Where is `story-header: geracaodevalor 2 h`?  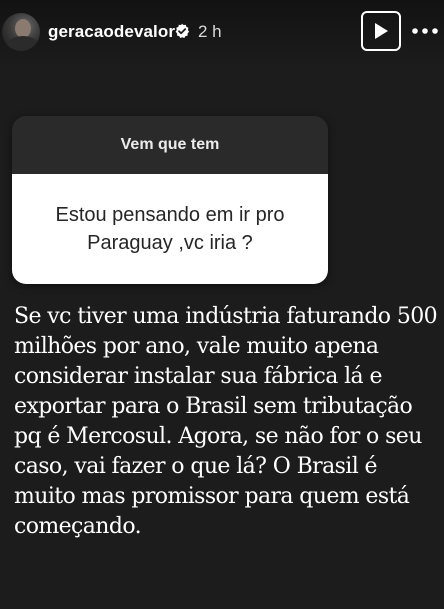 story-header: geracaodevalor 2 h is located at coordinates (222, 35).